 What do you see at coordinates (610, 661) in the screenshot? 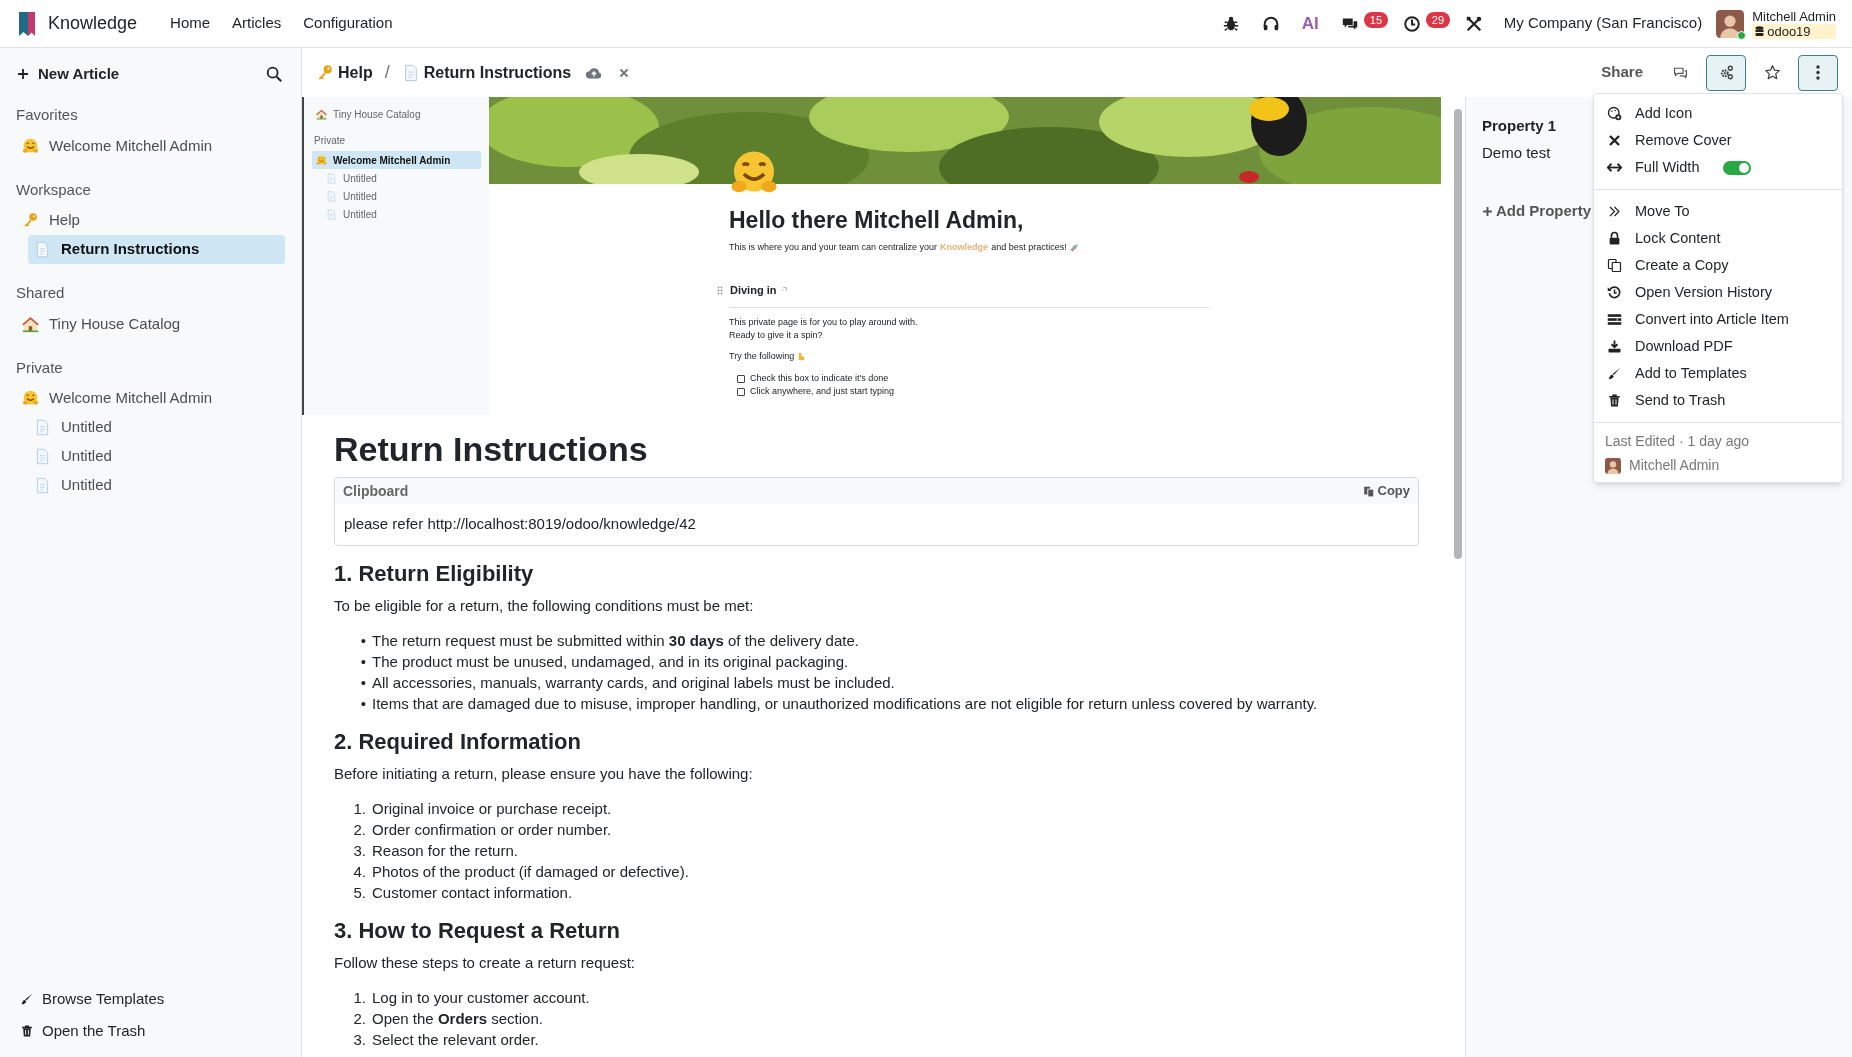
I see `list-item: The product must be unused, undamaged, and in its original packaging.` at bounding box center [610, 661].